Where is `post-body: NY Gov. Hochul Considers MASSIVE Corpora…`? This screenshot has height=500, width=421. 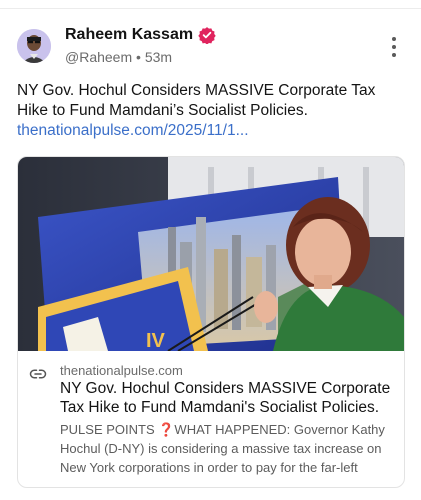 post-body: NY Gov. Hochul Considers MASSIVE Corpora… is located at coordinates (207, 111).